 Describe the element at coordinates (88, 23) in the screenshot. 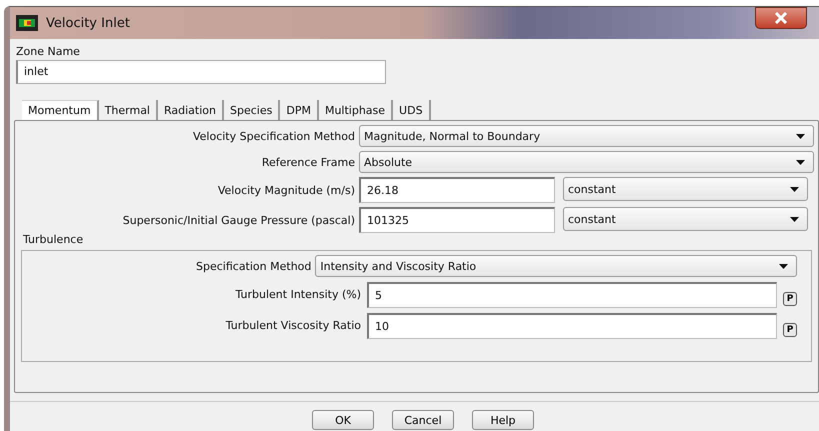

I see `window-title: Velocity Inlet` at that location.